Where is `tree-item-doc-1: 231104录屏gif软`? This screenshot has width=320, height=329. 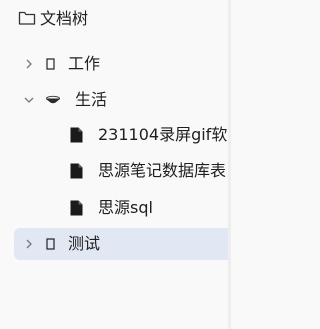 tree-item-doc-1: 231104录屏gif软 is located at coordinates (122, 135).